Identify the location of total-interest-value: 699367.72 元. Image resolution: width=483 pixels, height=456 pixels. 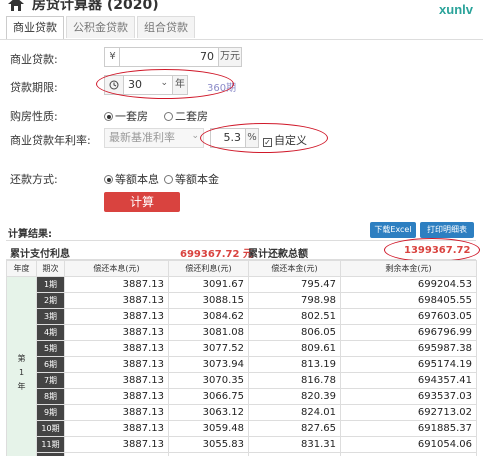
(216, 254).